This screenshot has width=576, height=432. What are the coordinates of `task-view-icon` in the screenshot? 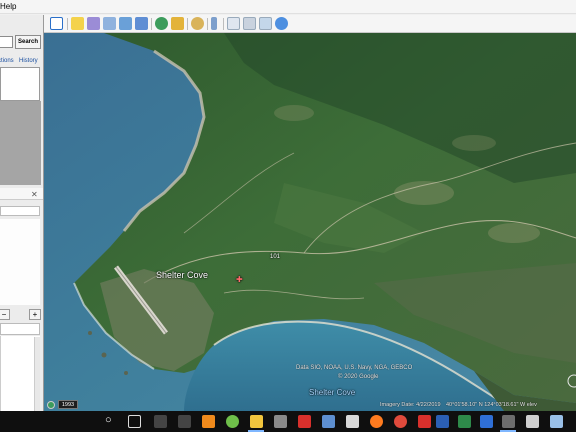 It's located at (134, 421).